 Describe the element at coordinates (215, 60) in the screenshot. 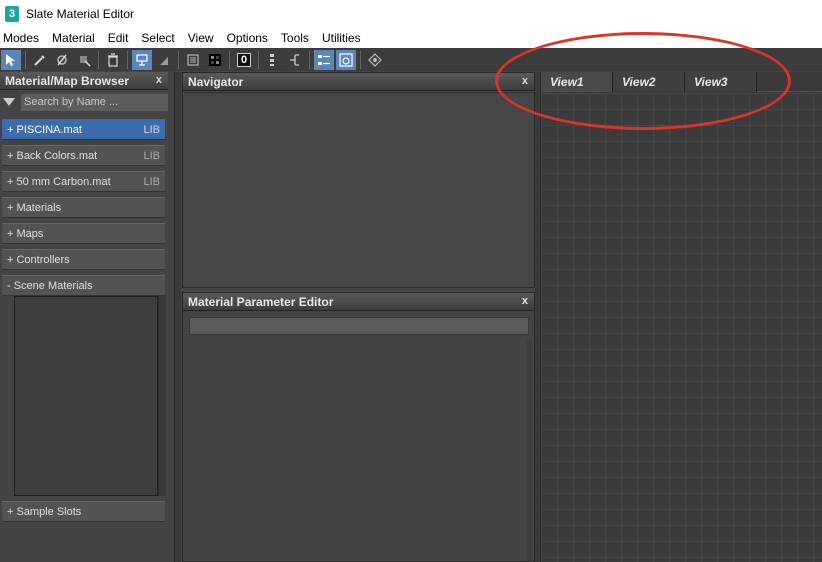

I see `checker-background-icon` at that location.